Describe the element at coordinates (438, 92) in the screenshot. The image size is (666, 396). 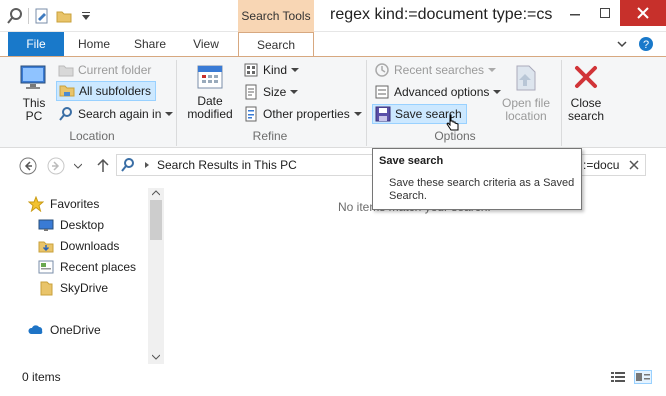
I see `advanced-options-button: Advanced options` at that location.